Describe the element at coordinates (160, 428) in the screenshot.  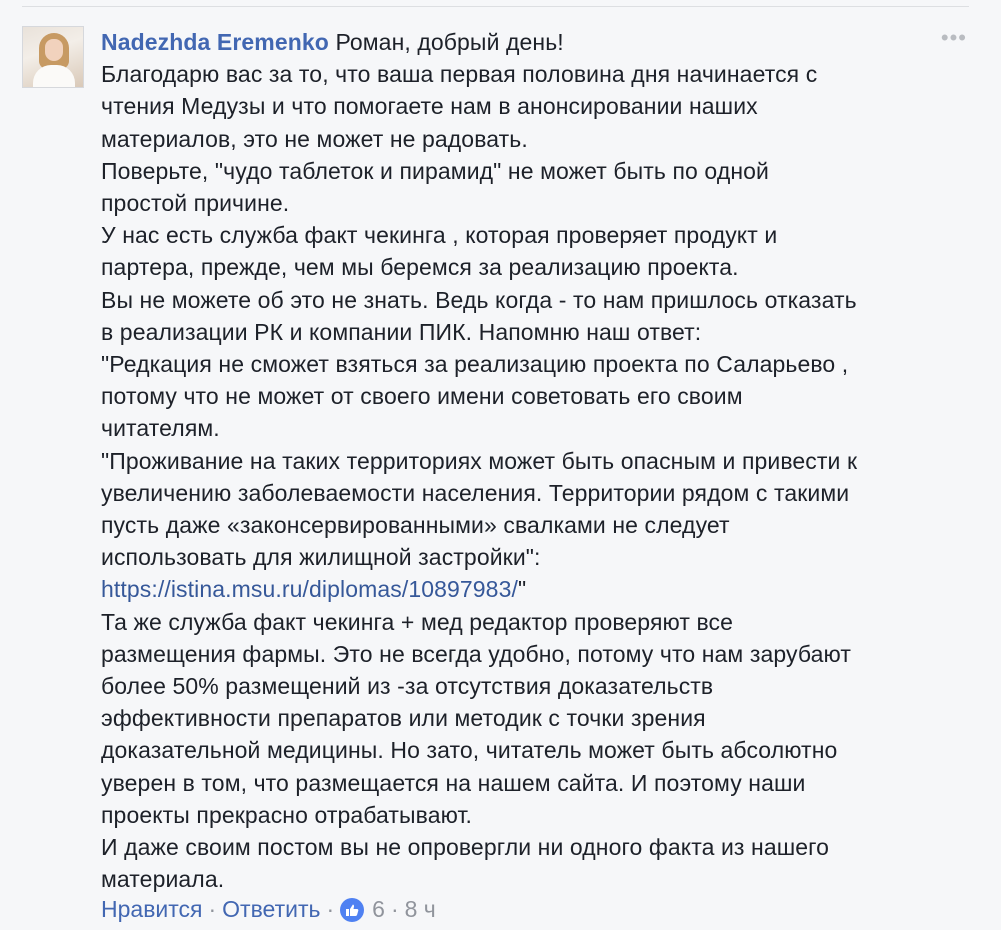
I see `comment-line: читателям.` at that location.